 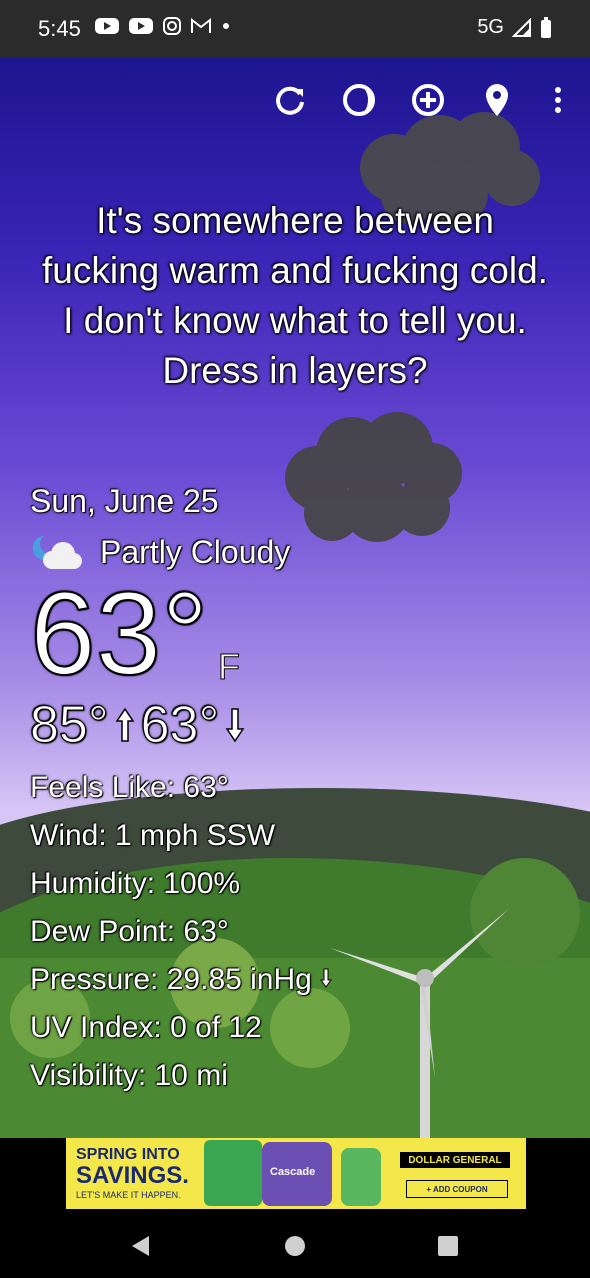 I want to click on uv-index-value: 0 of 12, so click(x=216, y=1027).